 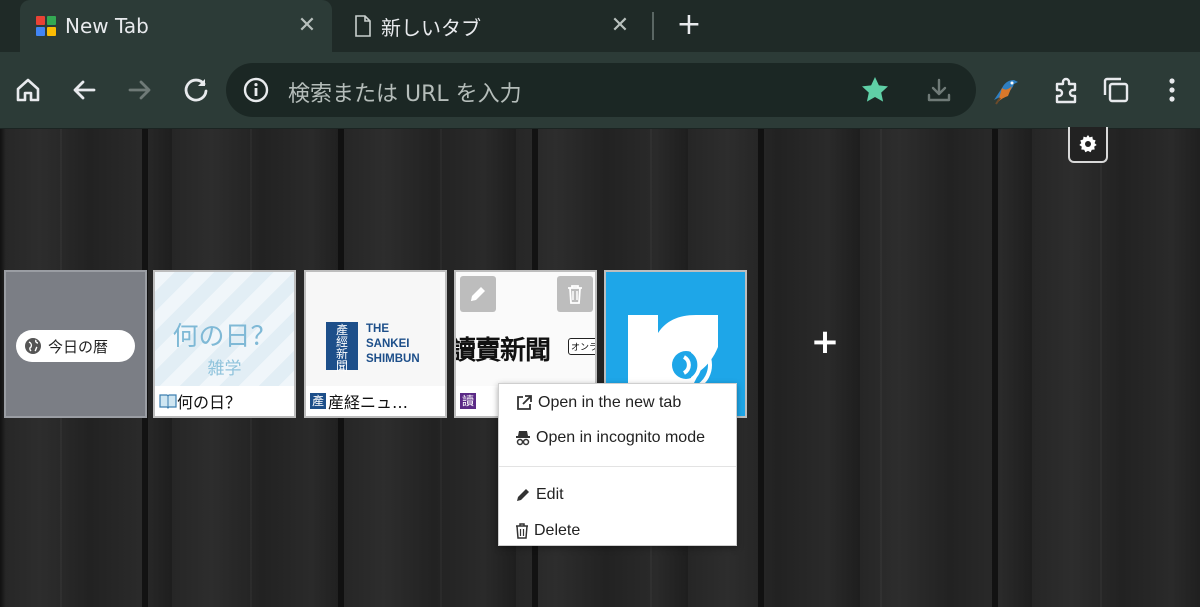 What do you see at coordinates (46, 26) in the screenshot?
I see `grid-icon` at bounding box center [46, 26].